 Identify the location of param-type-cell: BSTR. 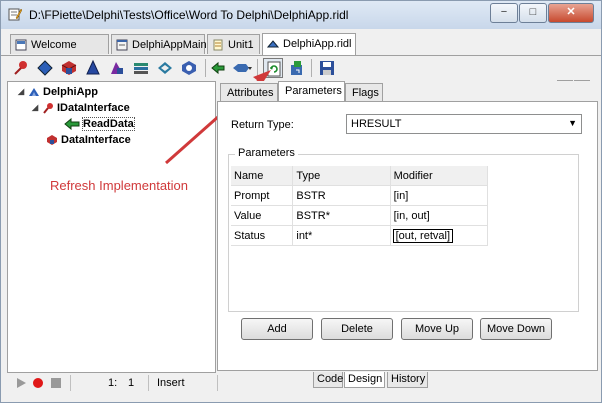
(341, 195).